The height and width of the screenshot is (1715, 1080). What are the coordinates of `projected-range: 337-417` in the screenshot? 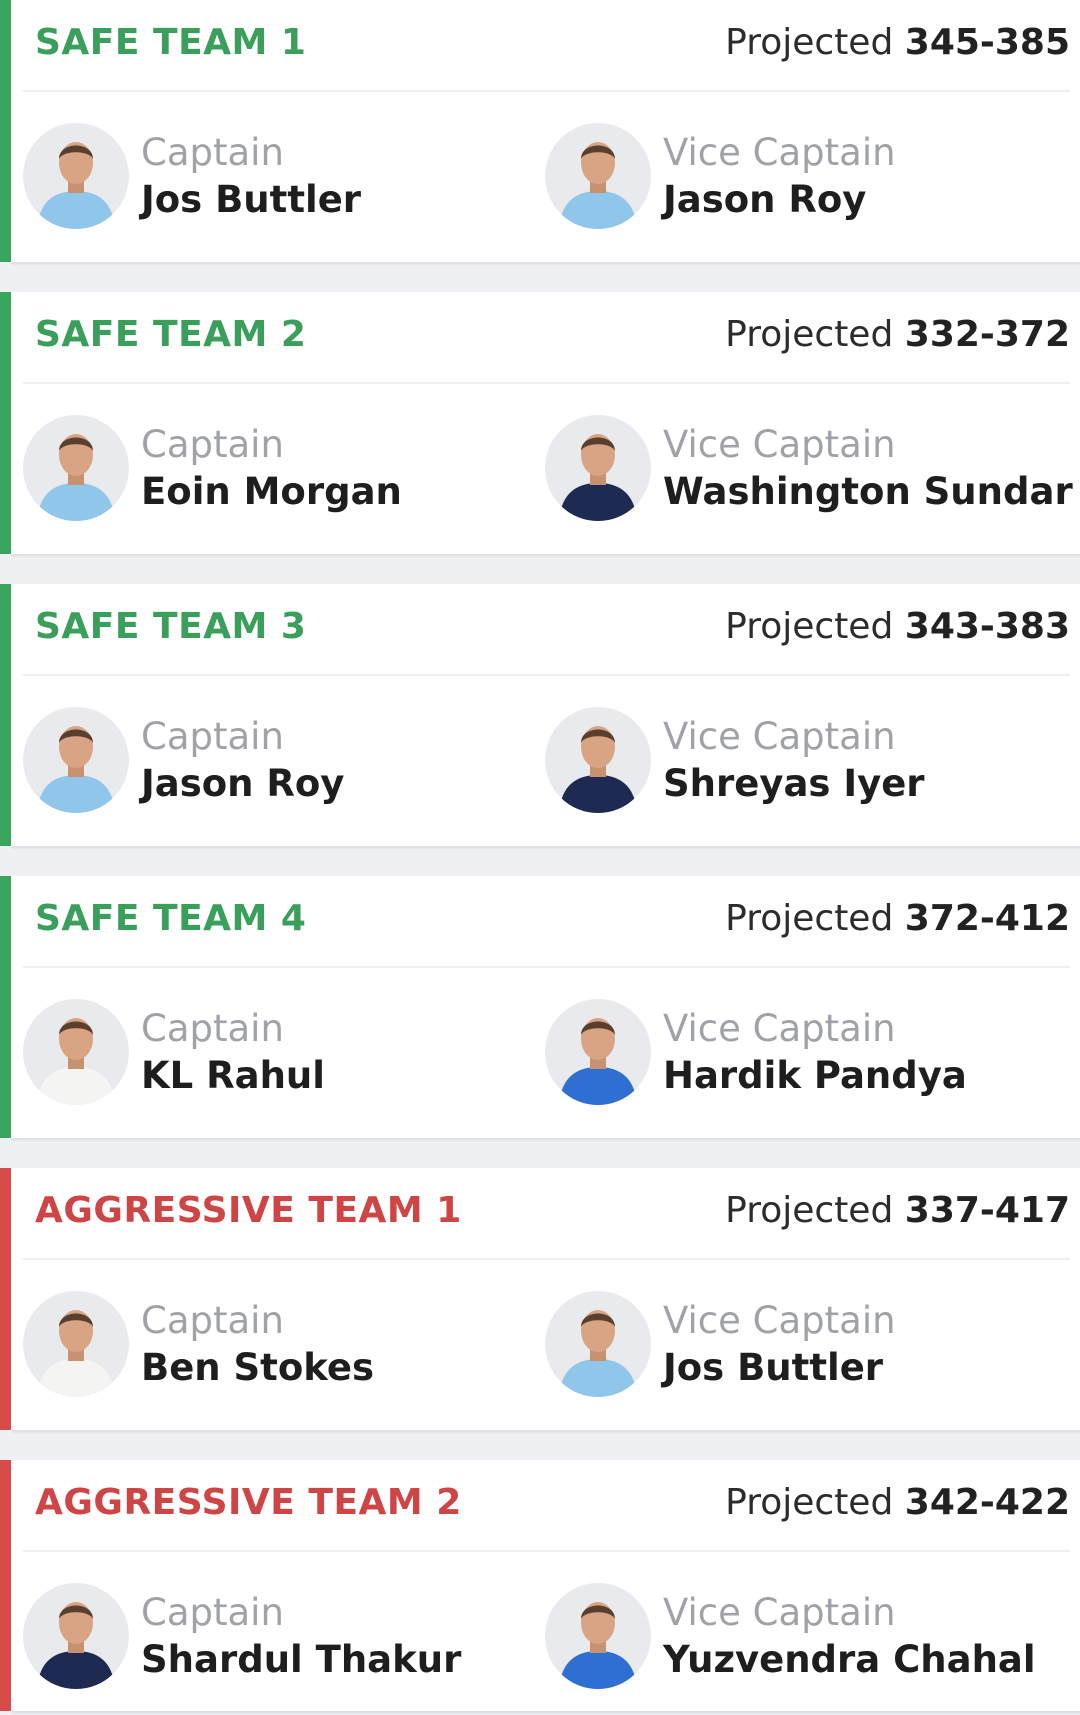 It's located at (987, 1210).